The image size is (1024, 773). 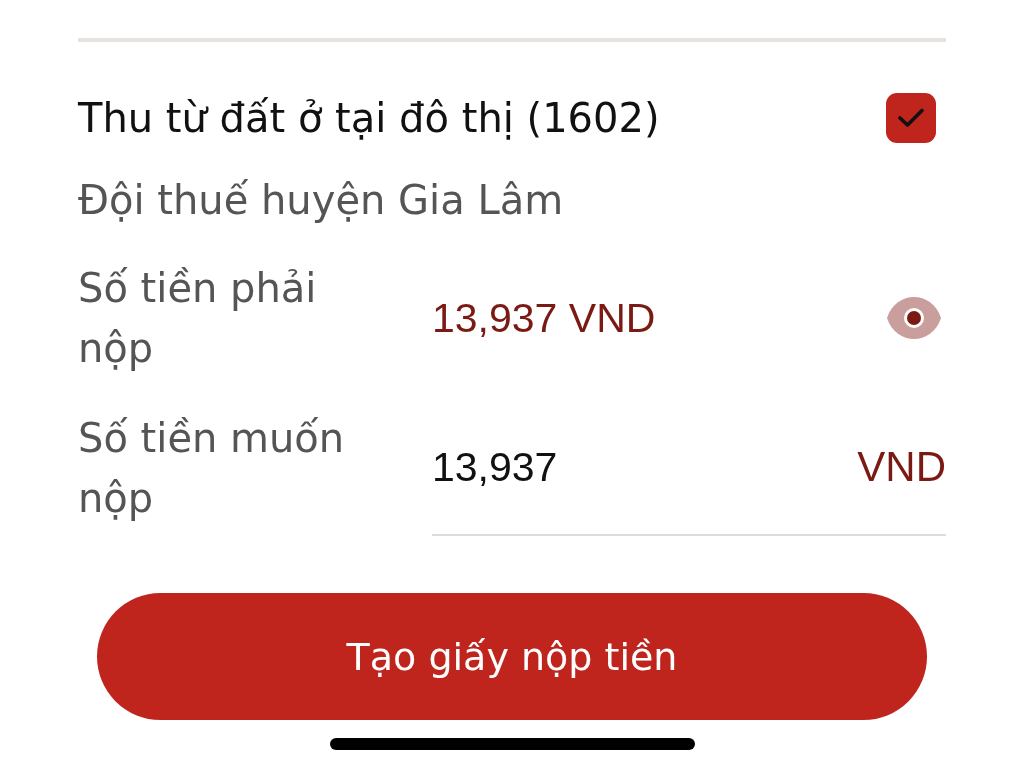 What do you see at coordinates (512, 656) in the screenshot?
I see `create-payment-slip-button: Tạo giấy nộp tiền` at bounding box center [512, 656].